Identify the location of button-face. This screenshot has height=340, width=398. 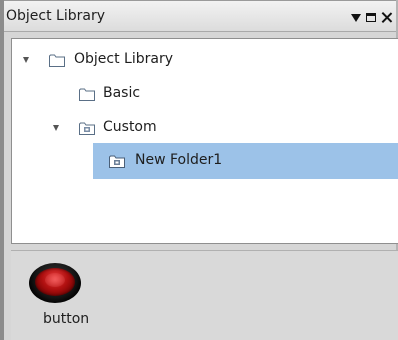
(55, 282).